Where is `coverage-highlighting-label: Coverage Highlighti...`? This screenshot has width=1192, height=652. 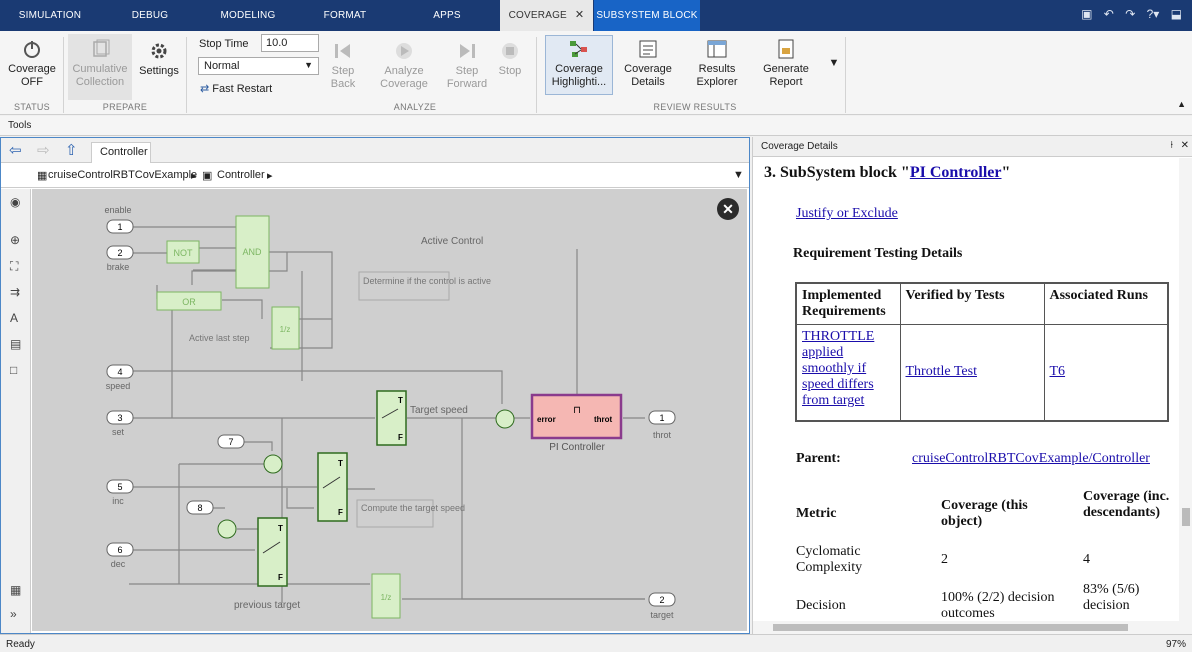
coverage-highlighting-label: Coverage Highlighti... is located at coordinates (579, 75).